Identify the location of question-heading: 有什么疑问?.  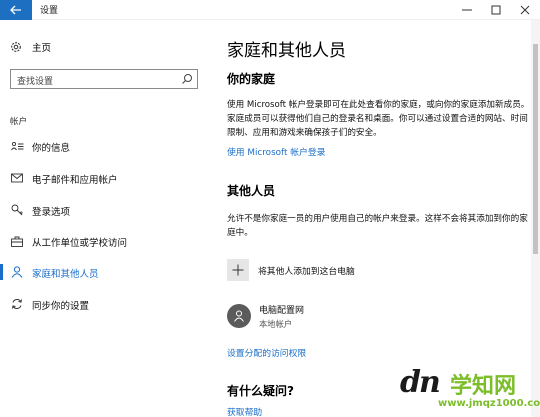
(260, 391).